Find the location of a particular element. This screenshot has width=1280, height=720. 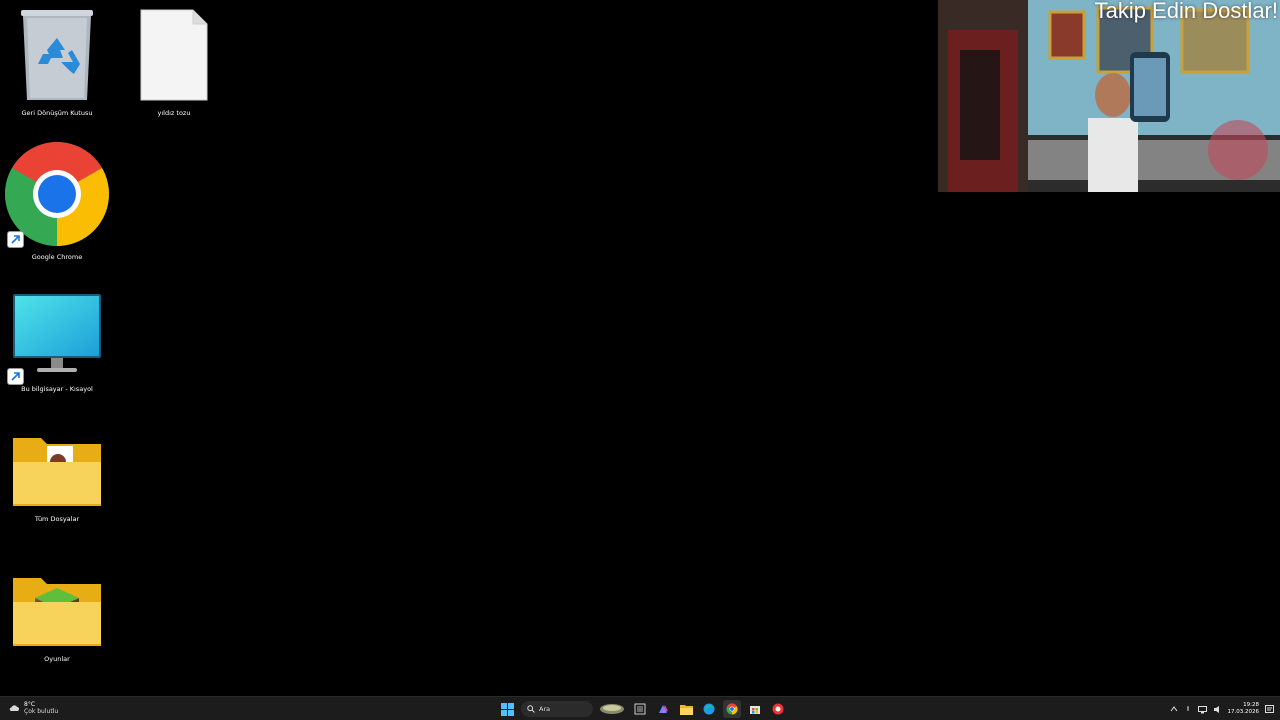

copilot-icon is located at coordinates (663, 709).